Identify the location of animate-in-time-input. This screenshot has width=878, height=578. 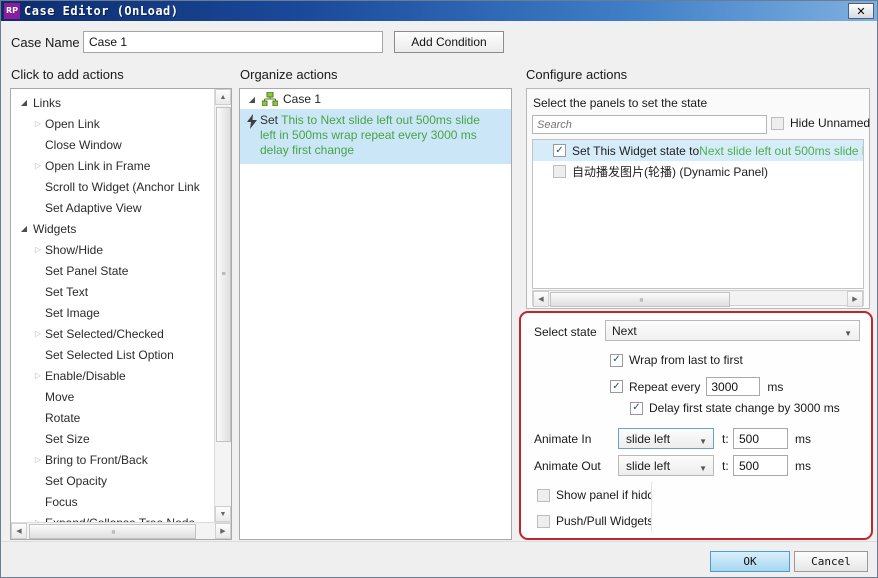
(760, 438).